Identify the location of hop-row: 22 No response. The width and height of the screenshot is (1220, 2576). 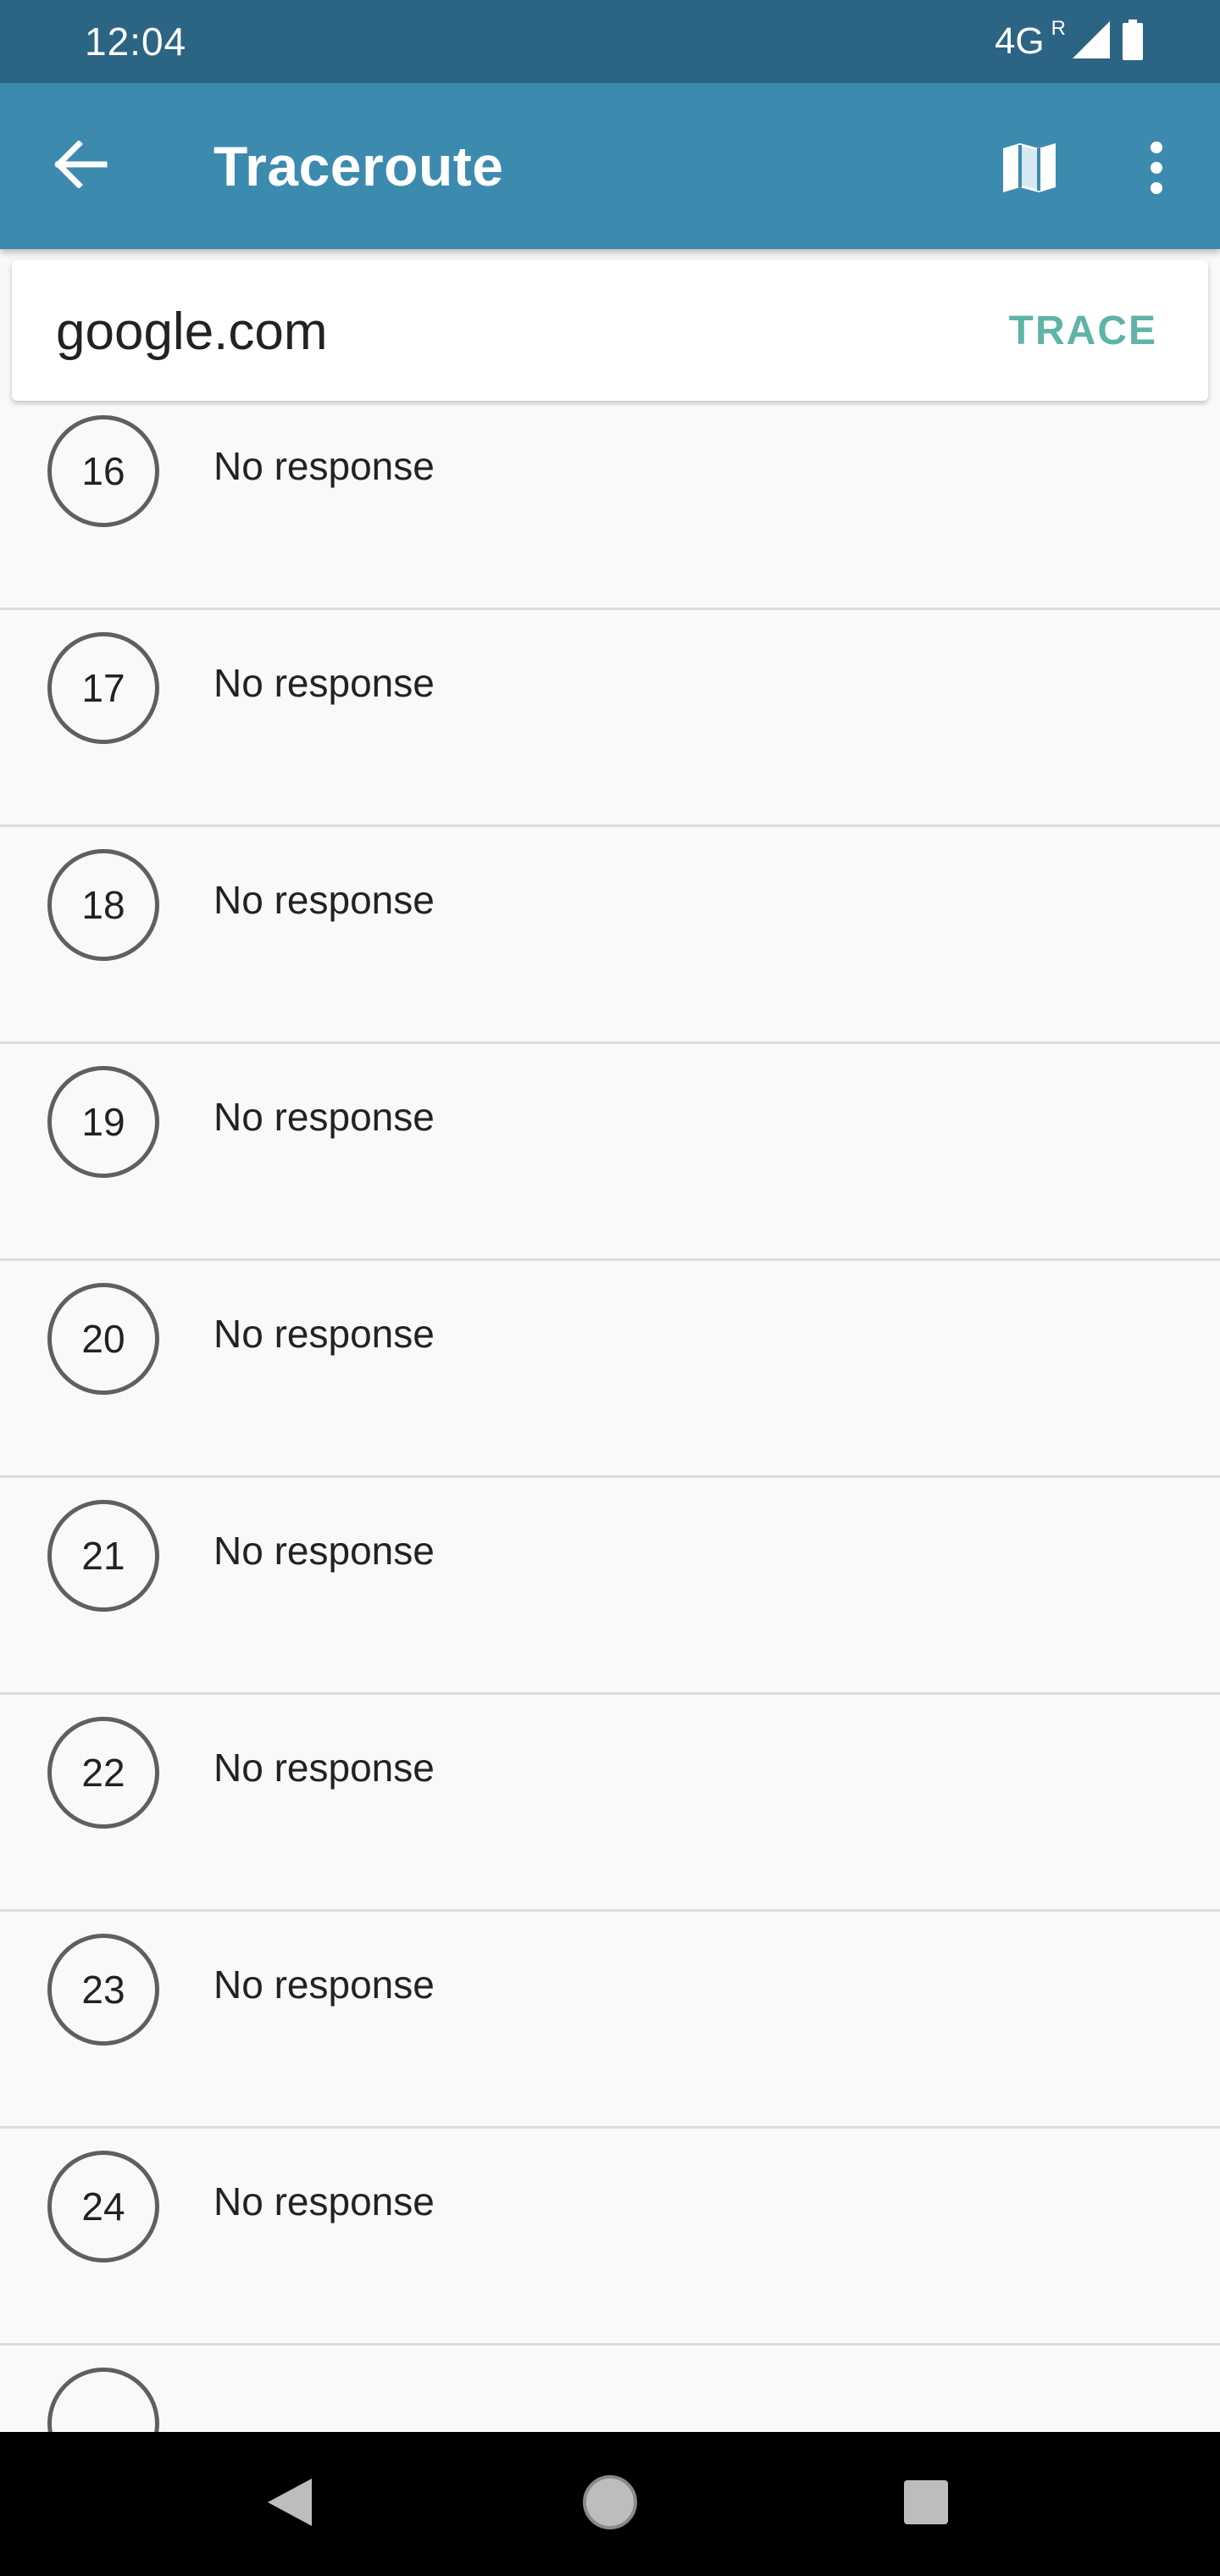
(610, 1803).